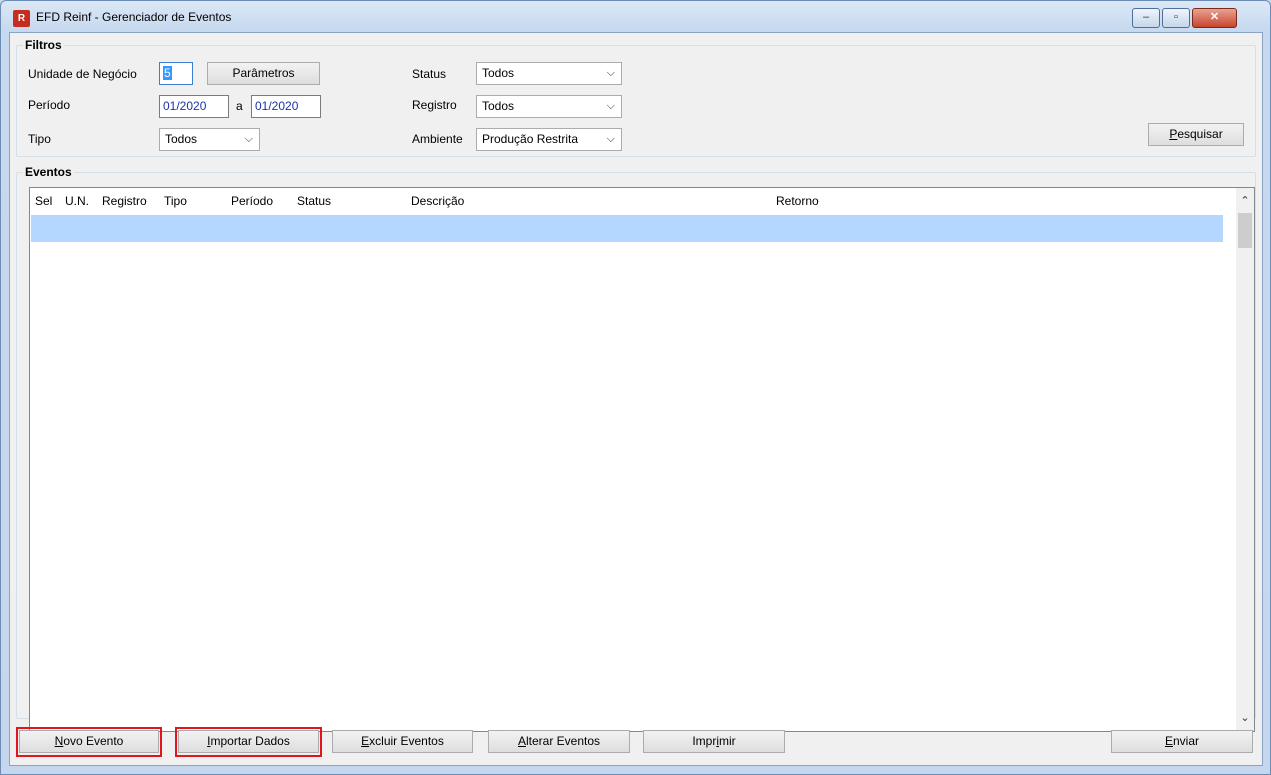 Image resolution: width=1271 pixels, height=775 pixels. Describe the element at coordinates (181, 139) in the screenshot. I see `tipo-value: Todos` at that location.